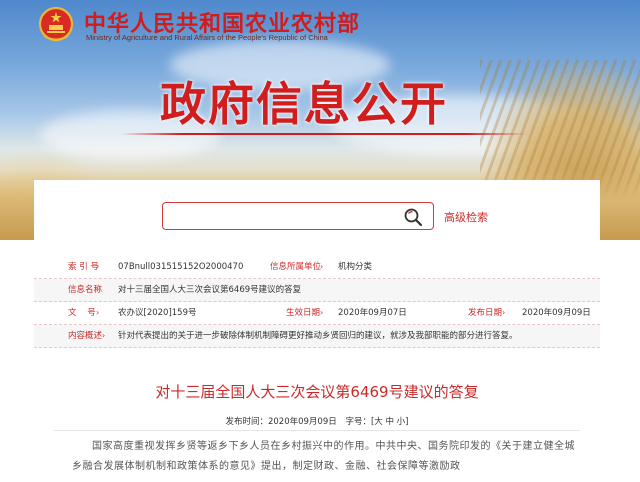  What do you see at coordinates (317, 290) in the screenshot?
I see `meta-row-name: 信息名称 › 对十三届全国人大三次会议第6469号建议的答复` at bounding box center [317, 290].